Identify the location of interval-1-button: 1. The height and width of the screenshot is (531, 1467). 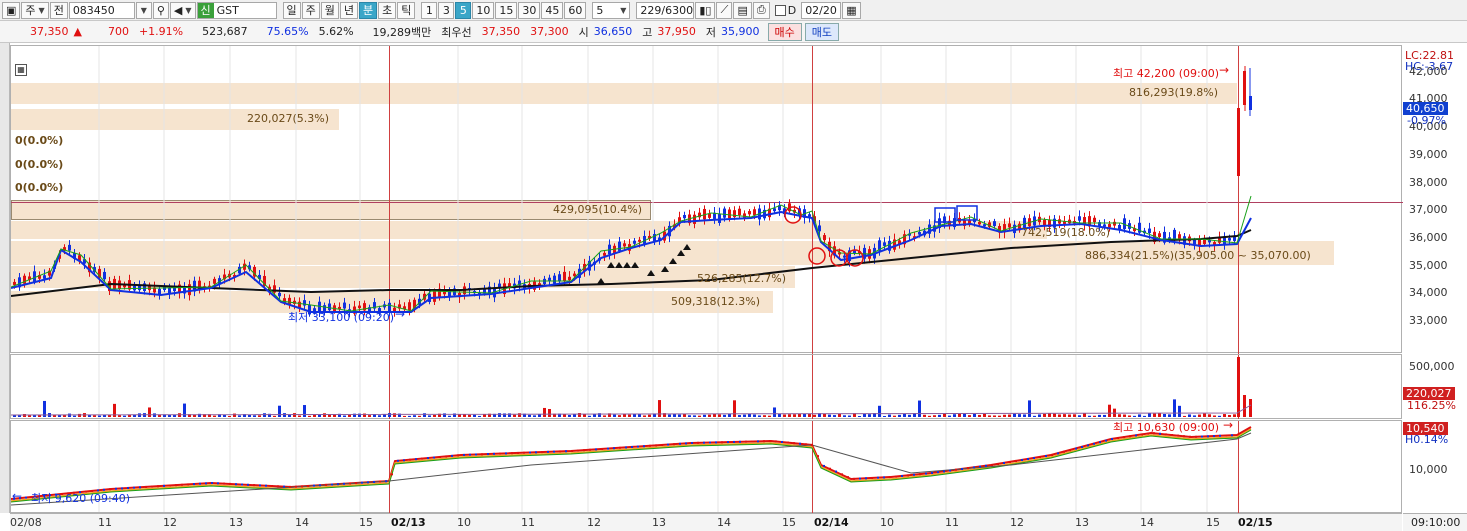
(429, 10).